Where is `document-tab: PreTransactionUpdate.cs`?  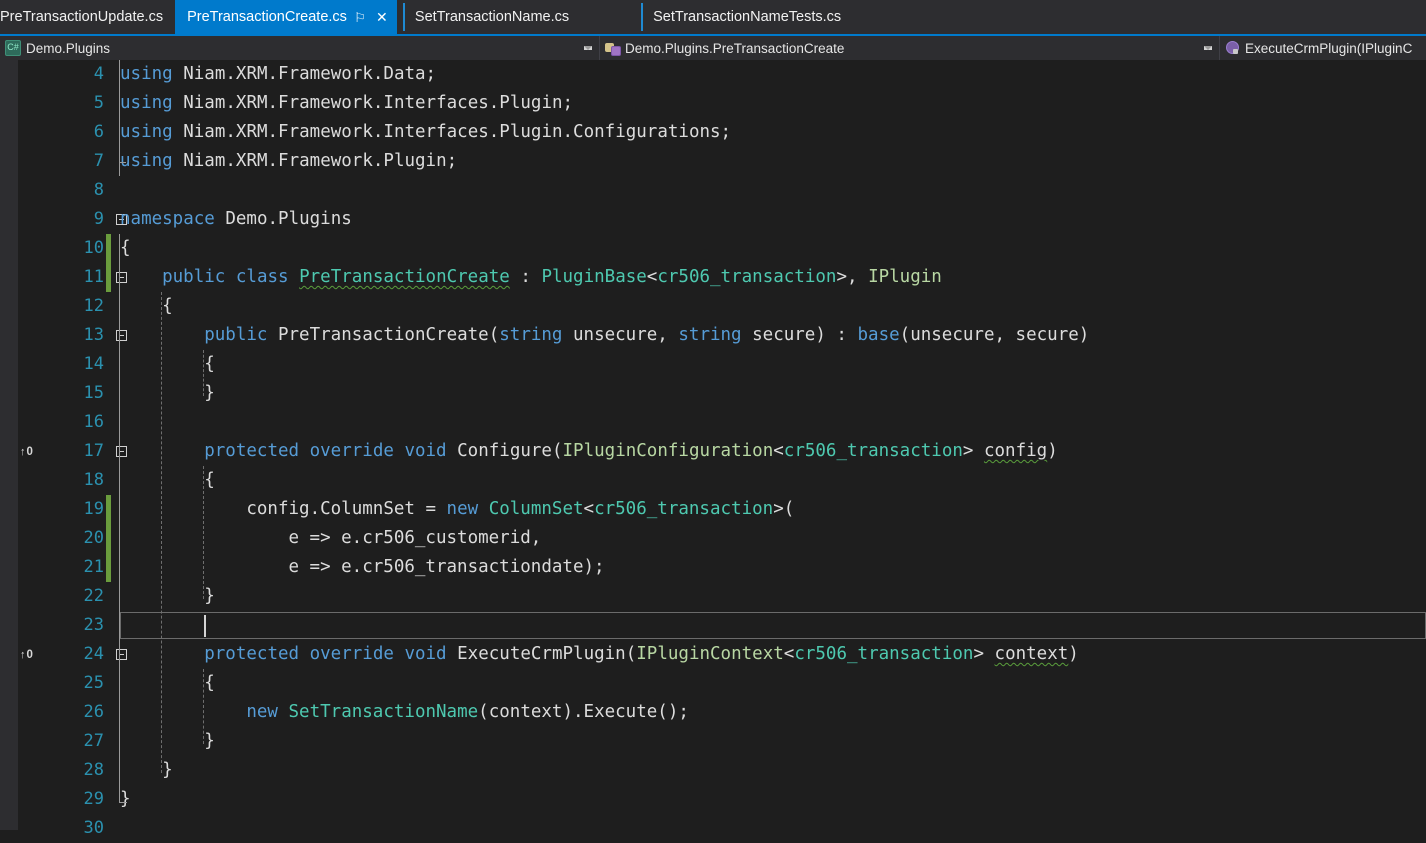
document-tab: PreTransactionUpdate.cs is located at coordinates (88, 17).